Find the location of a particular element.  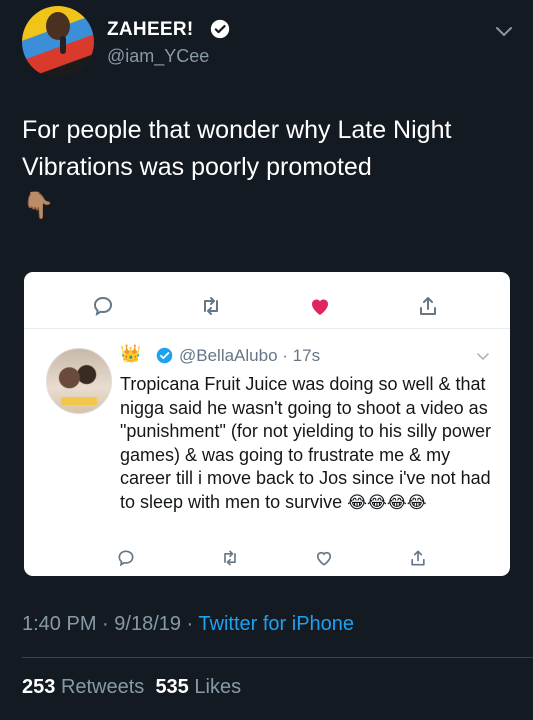

tweet-header: ZAHEER! @iam_YCee is located at coordinates (267, 42).